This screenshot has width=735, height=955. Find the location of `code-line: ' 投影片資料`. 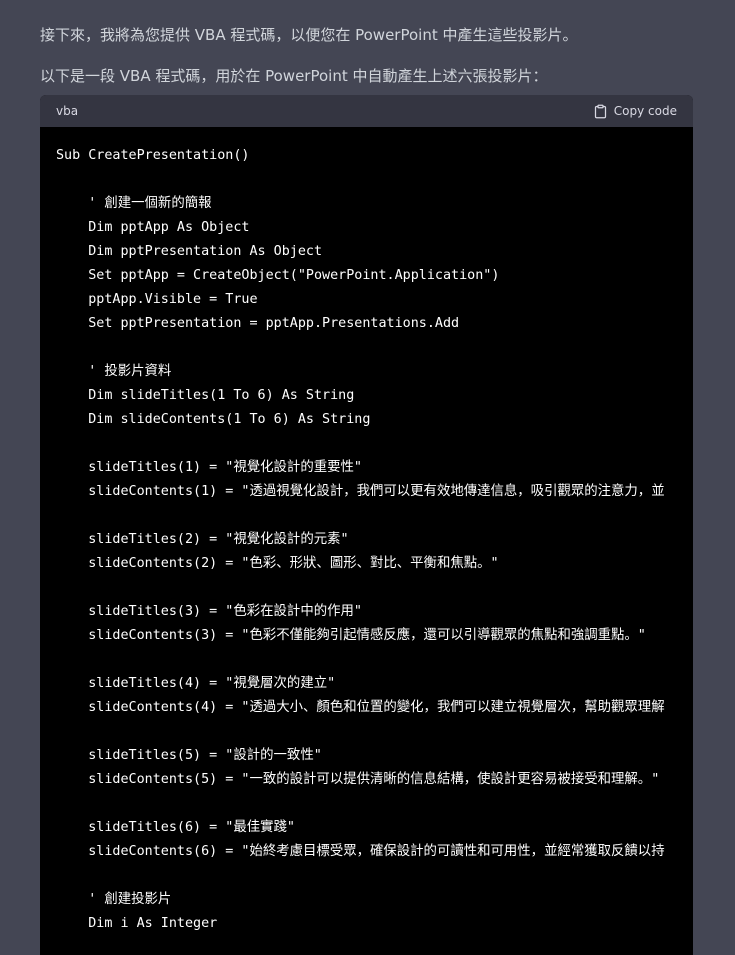

code-line: ' 投影片資料 is located at coordinates (114, 371).